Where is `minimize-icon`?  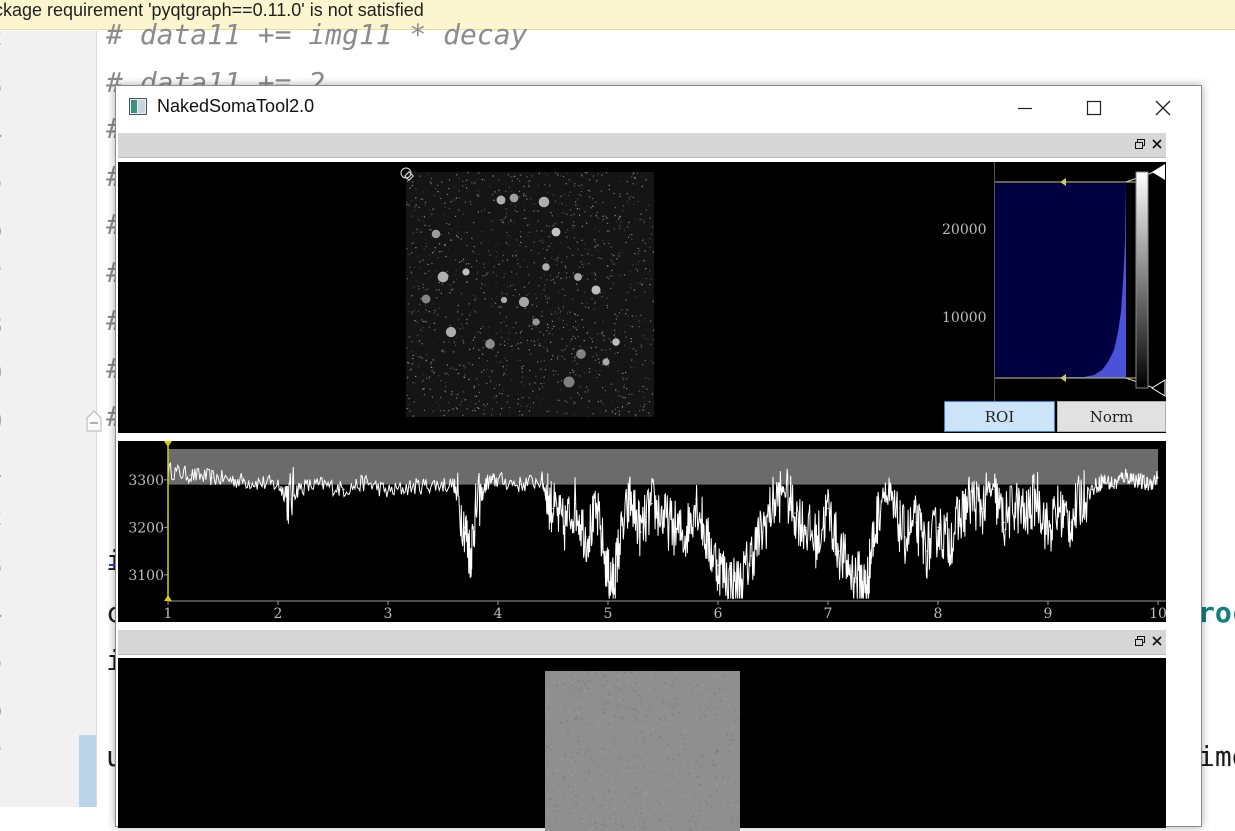
minimize-icon is located at coordinates (1025, 108).